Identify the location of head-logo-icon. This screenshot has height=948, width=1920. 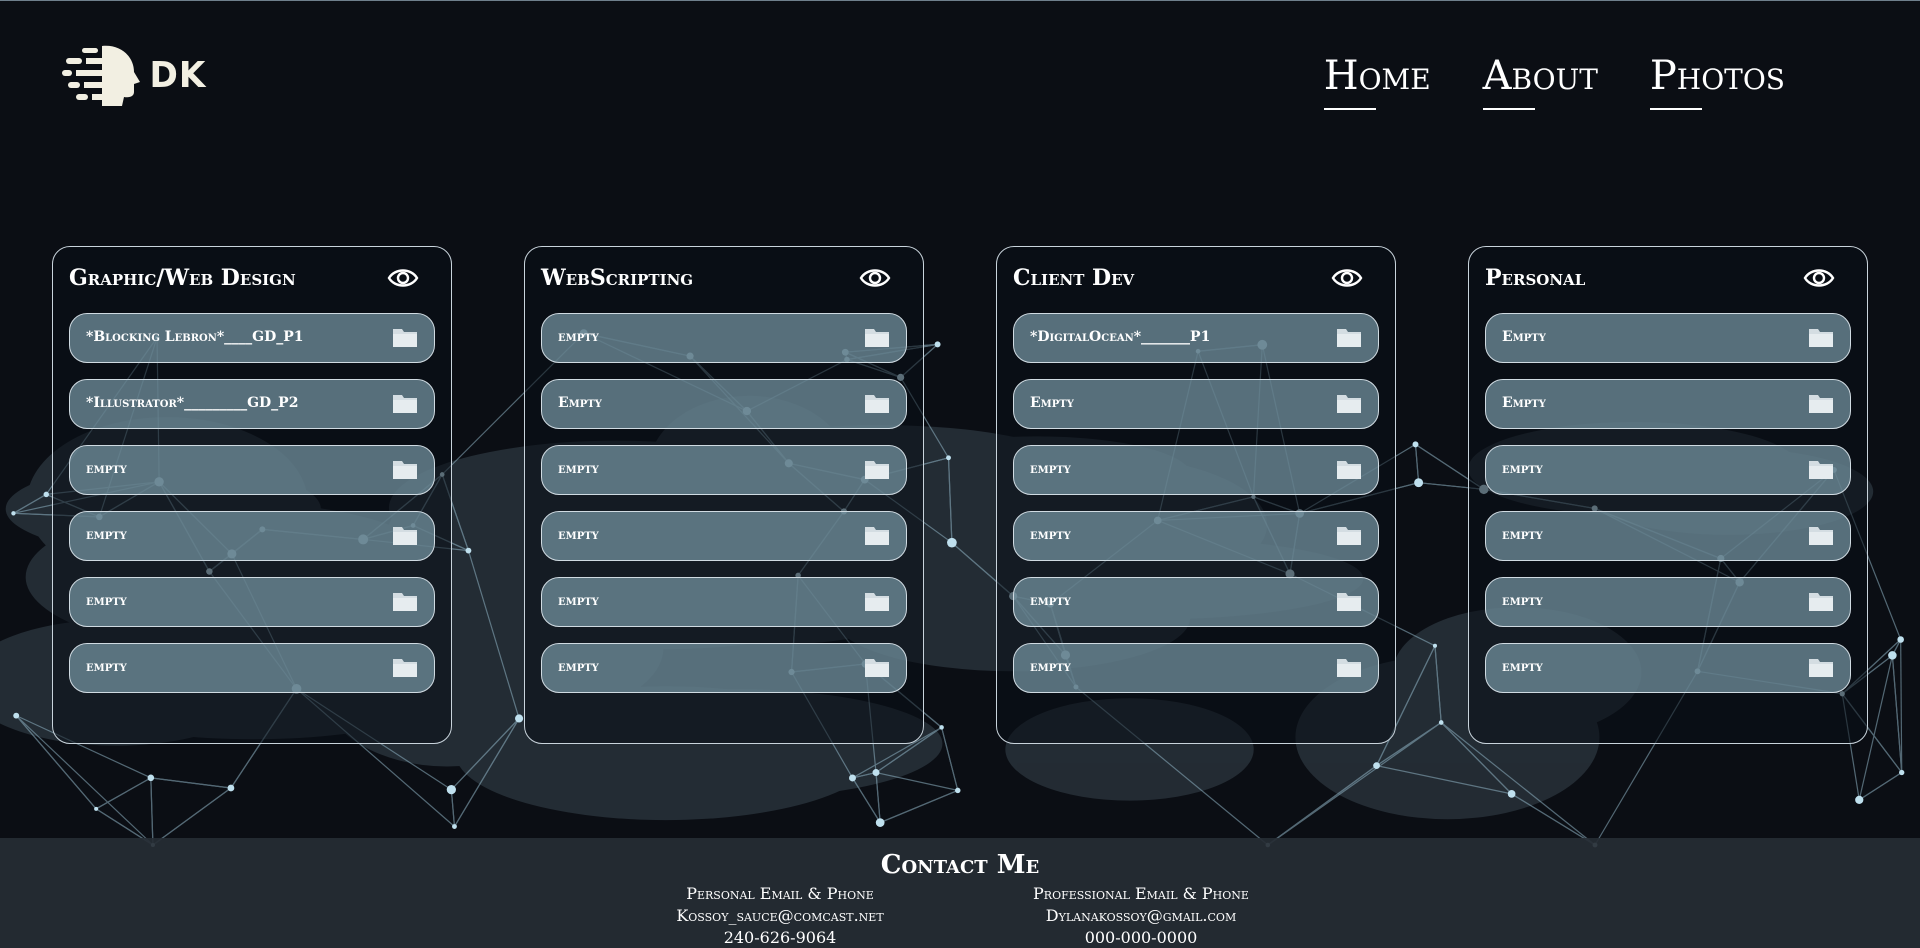
(101, 75).